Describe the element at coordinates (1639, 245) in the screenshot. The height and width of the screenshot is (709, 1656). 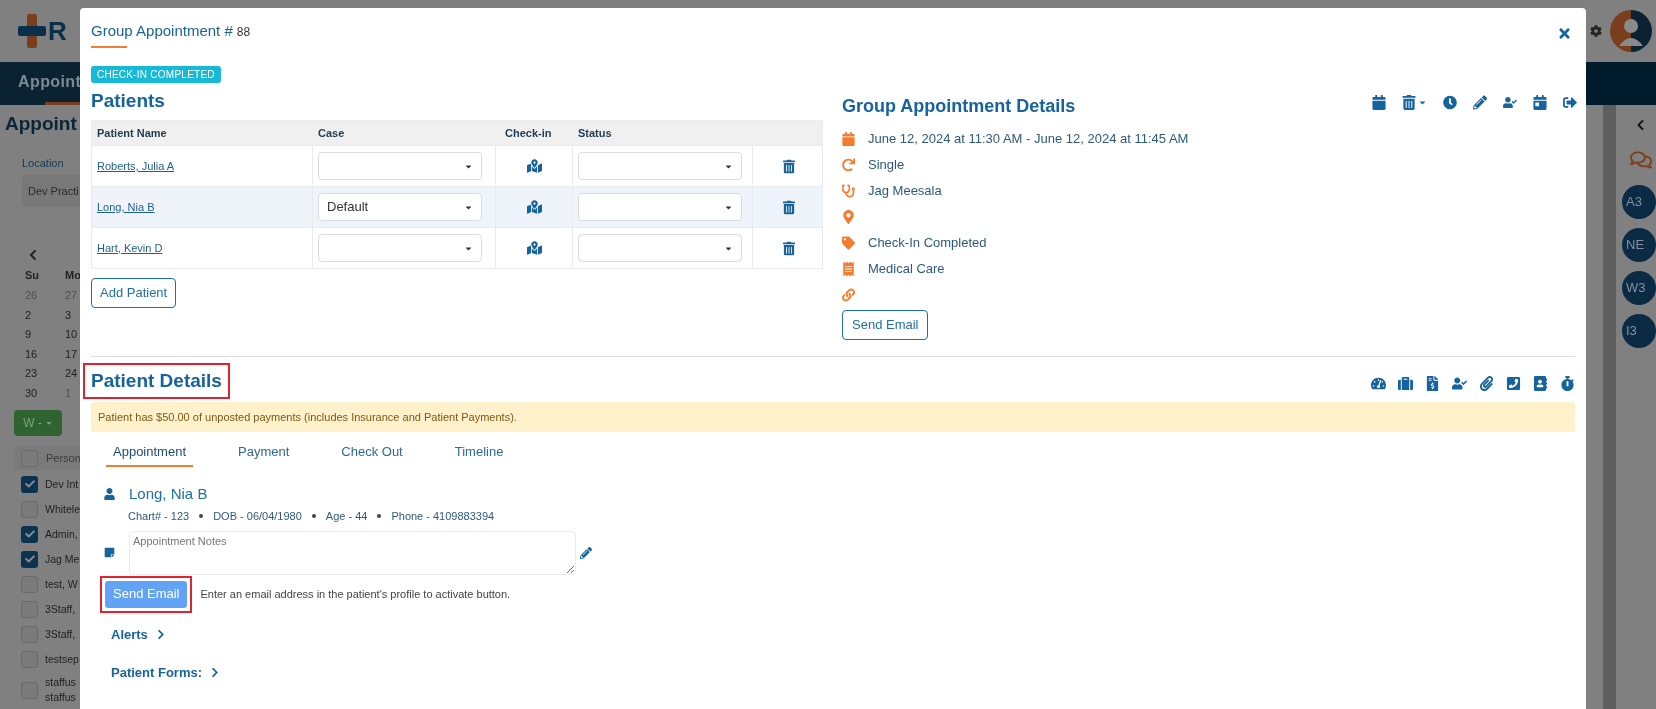
I see `avatar-initials: NE` at that location.